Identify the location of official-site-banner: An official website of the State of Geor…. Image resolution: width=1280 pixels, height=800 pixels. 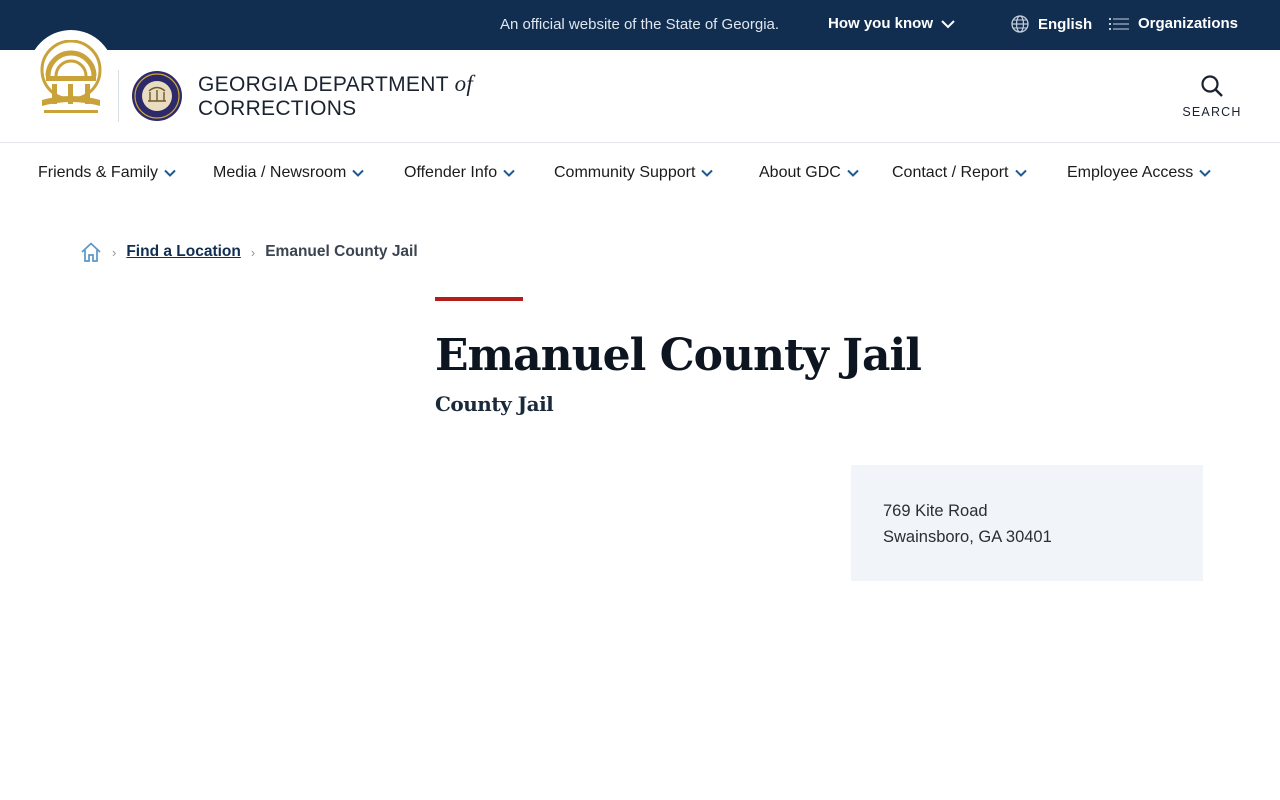
(640, 25).